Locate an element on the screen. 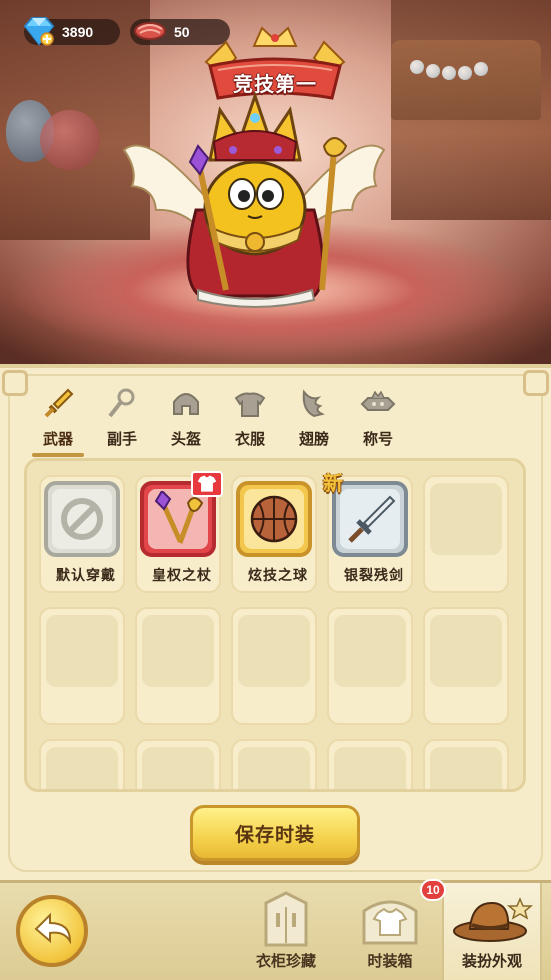  gem-counter: 3890 is located at coordinates (71, 31).